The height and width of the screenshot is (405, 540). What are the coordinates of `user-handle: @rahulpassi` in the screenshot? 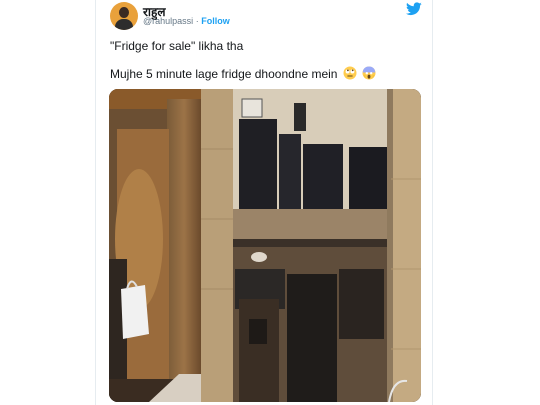 It's located at (168, 21).